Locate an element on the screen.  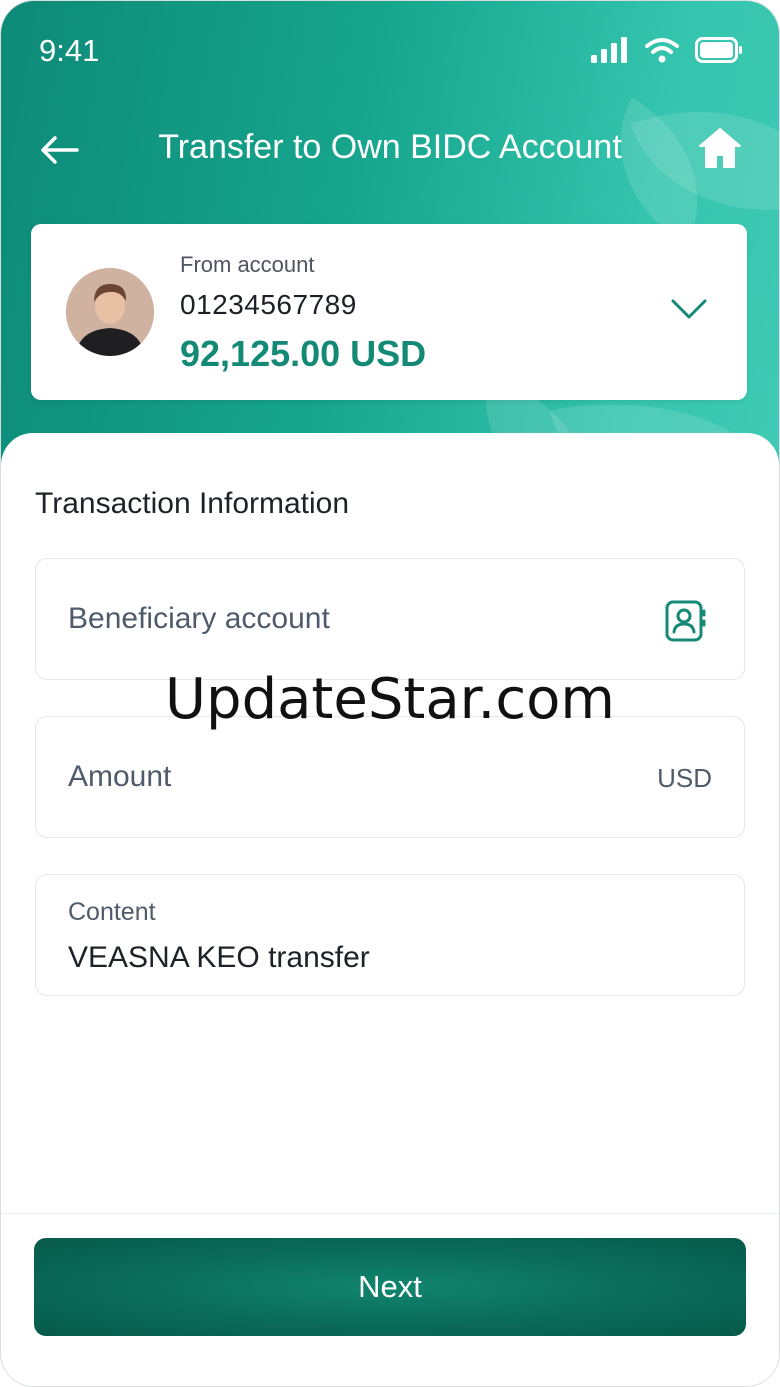
contact-book-icon is located at coordinates (685, 621).